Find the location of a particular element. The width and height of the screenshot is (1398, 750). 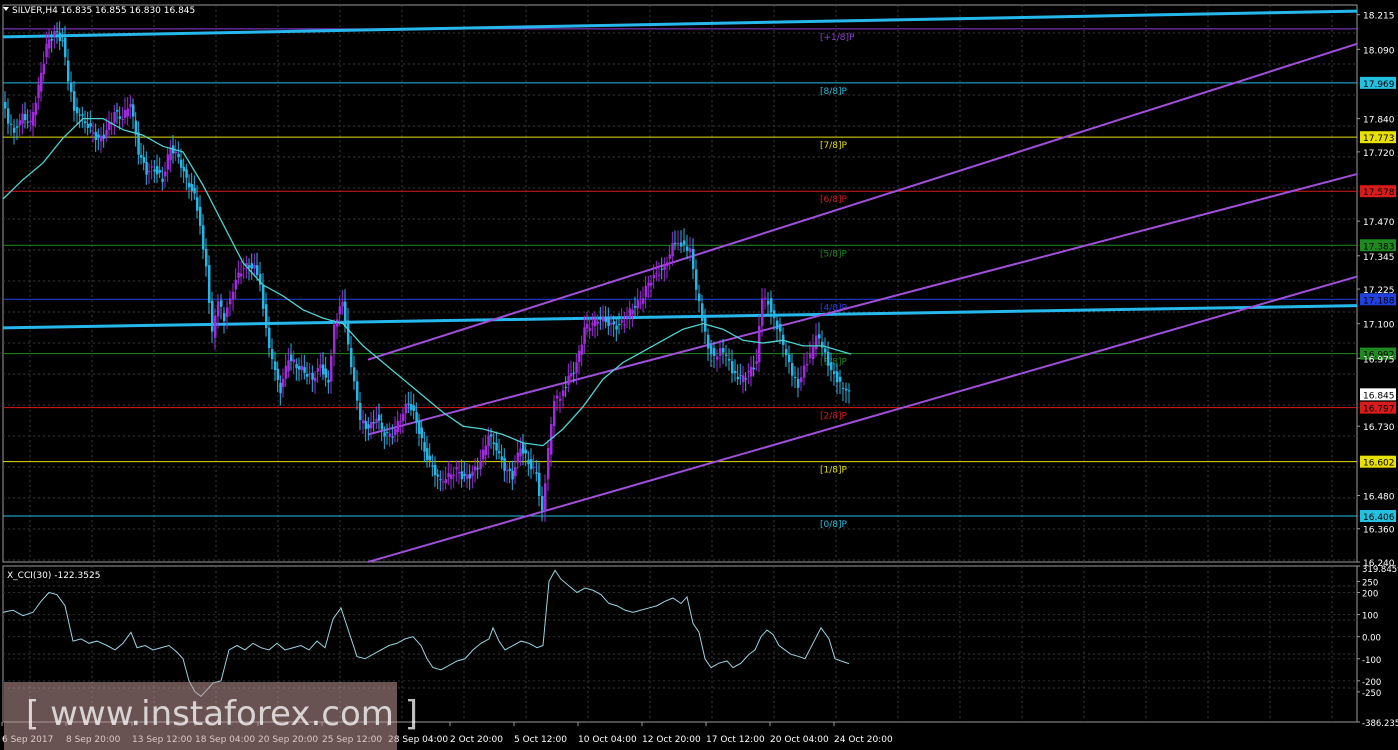

symbol-header: SILVER,H4 16.835 16.855 16.830 16.845 is located at coordinates (103, 11).